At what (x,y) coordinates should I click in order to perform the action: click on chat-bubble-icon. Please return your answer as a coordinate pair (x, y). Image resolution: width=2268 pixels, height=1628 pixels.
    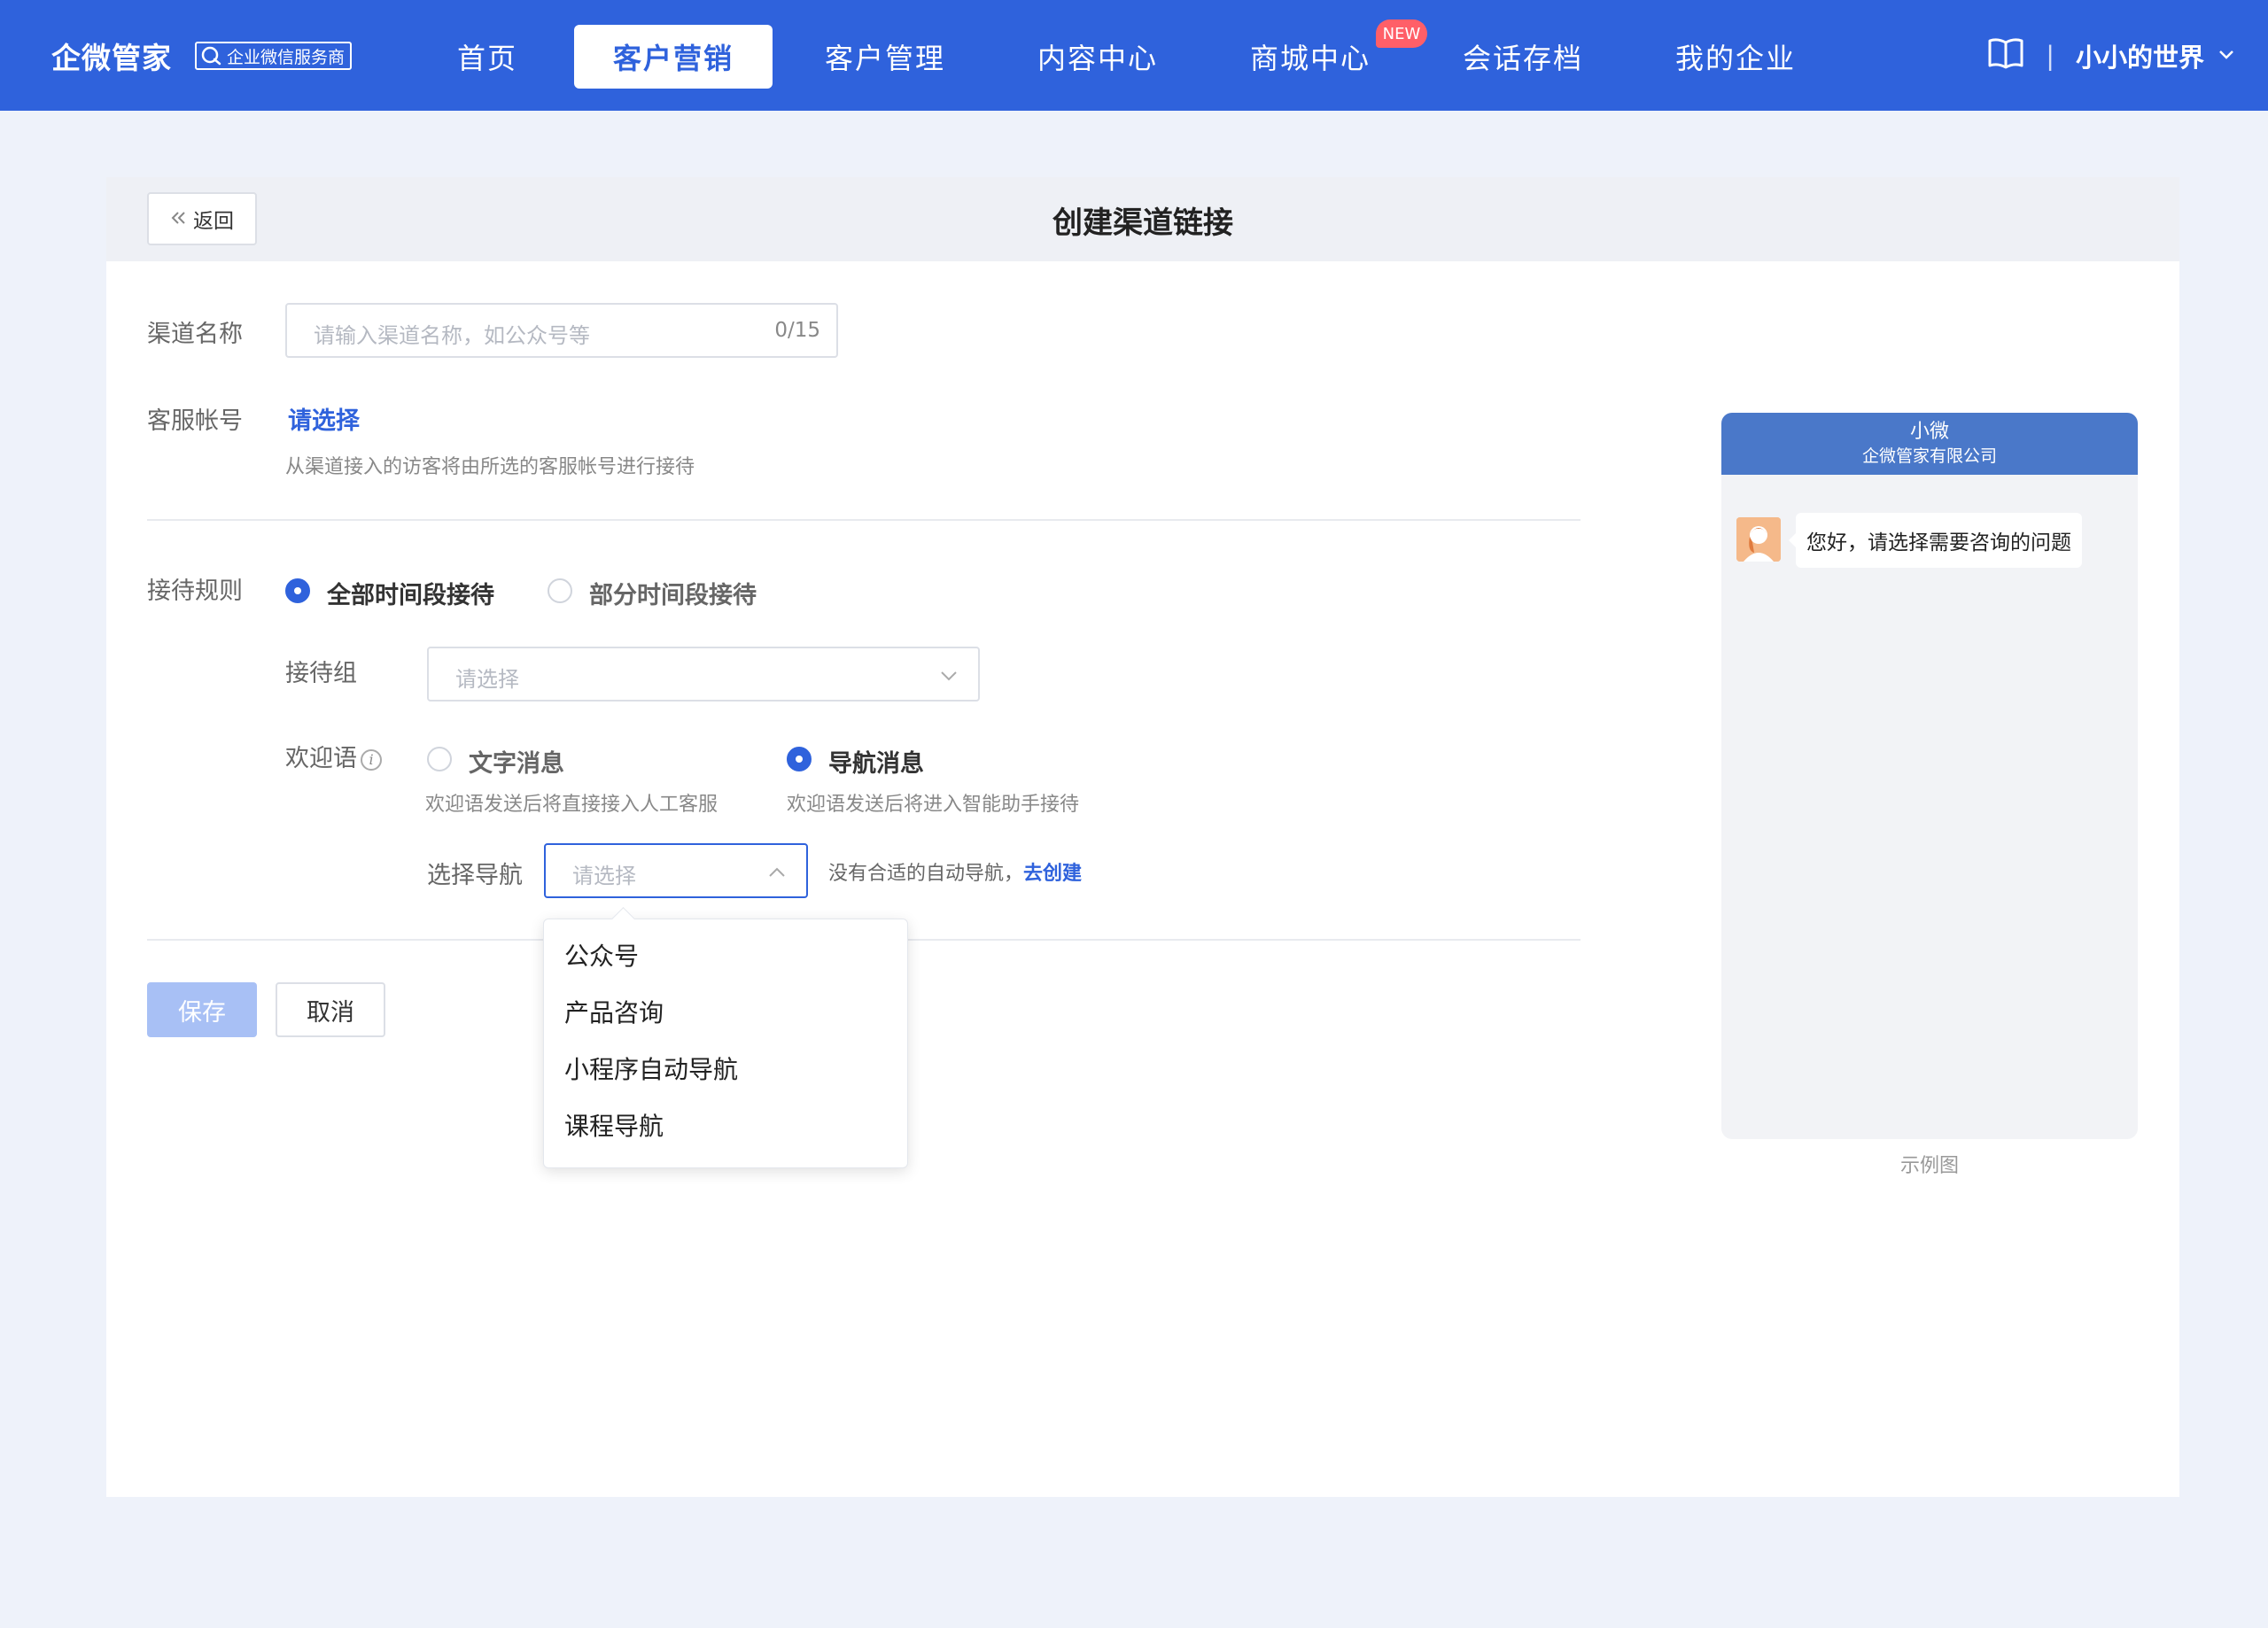
    Looking at the image, I should click on (211, 55).